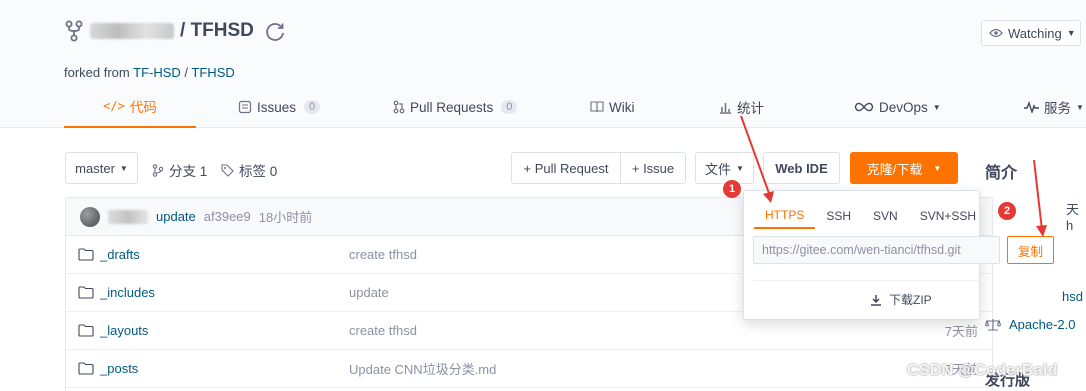 The height and width of the screenshot is (391, 1086). Describe the element at coordinates (961, 331) in the screenshot. I see `file-commit-time: 7天前` at that location.